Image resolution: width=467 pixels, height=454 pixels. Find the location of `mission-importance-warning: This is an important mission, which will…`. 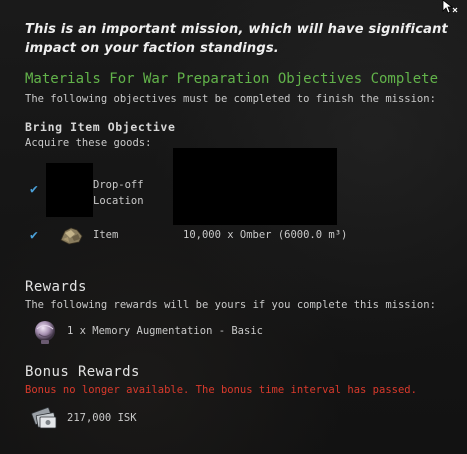

mission-importance-warning: This is an important mission, which will… is located at coordinates (236, 39).